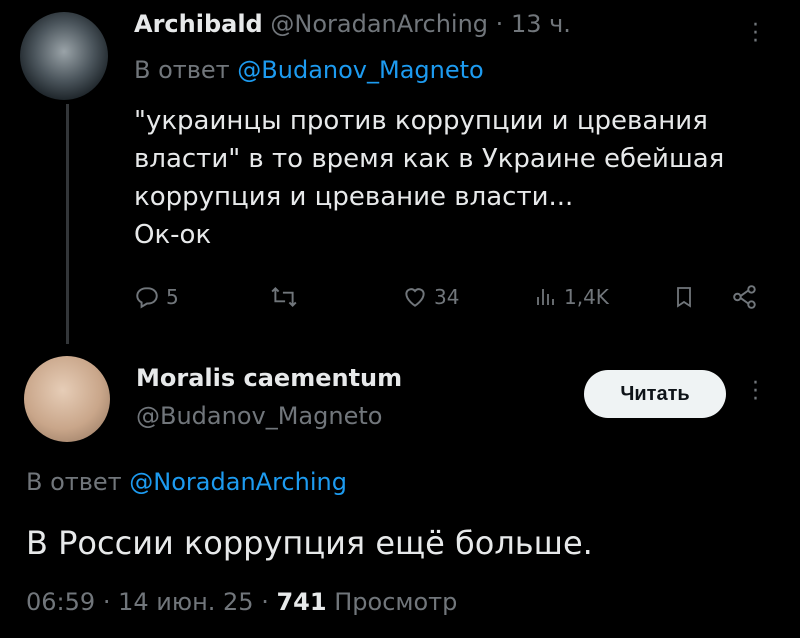 The height and width of the screenshot is (638, 800). Describe the element at coordinates (301, 602) in the screenshot. I see `views-count: 741` at that location.